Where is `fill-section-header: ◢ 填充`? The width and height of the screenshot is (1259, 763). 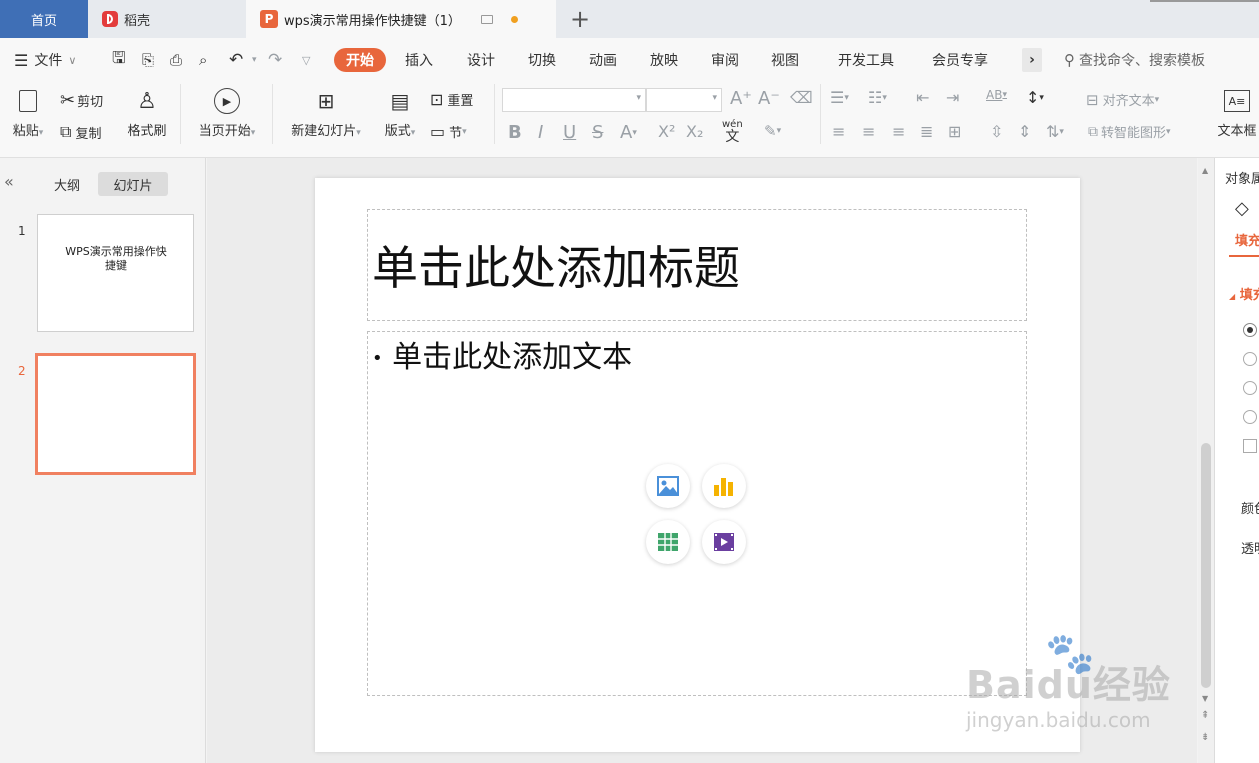 fill-section-header: ◢ 填充 is located at coordinates (1244, 293).